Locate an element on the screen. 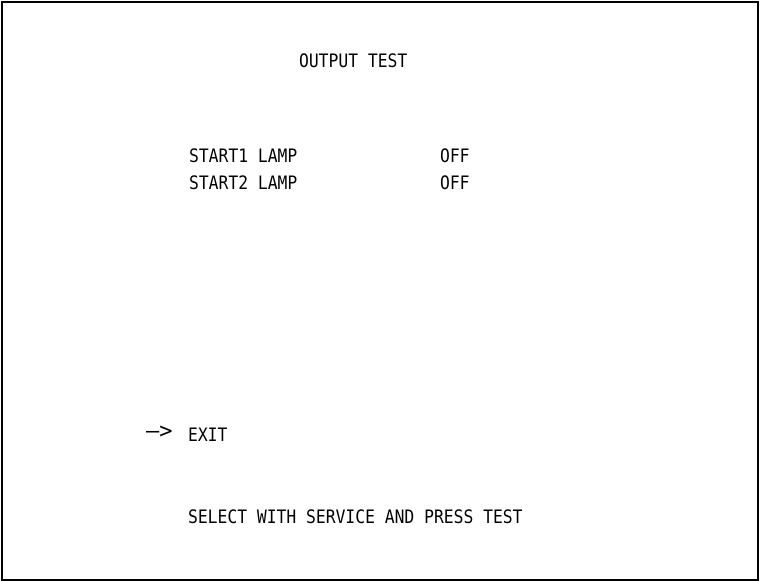 The image size is (763, 581). start1-lamp-status: OFF is located at coordinates (455, 156).